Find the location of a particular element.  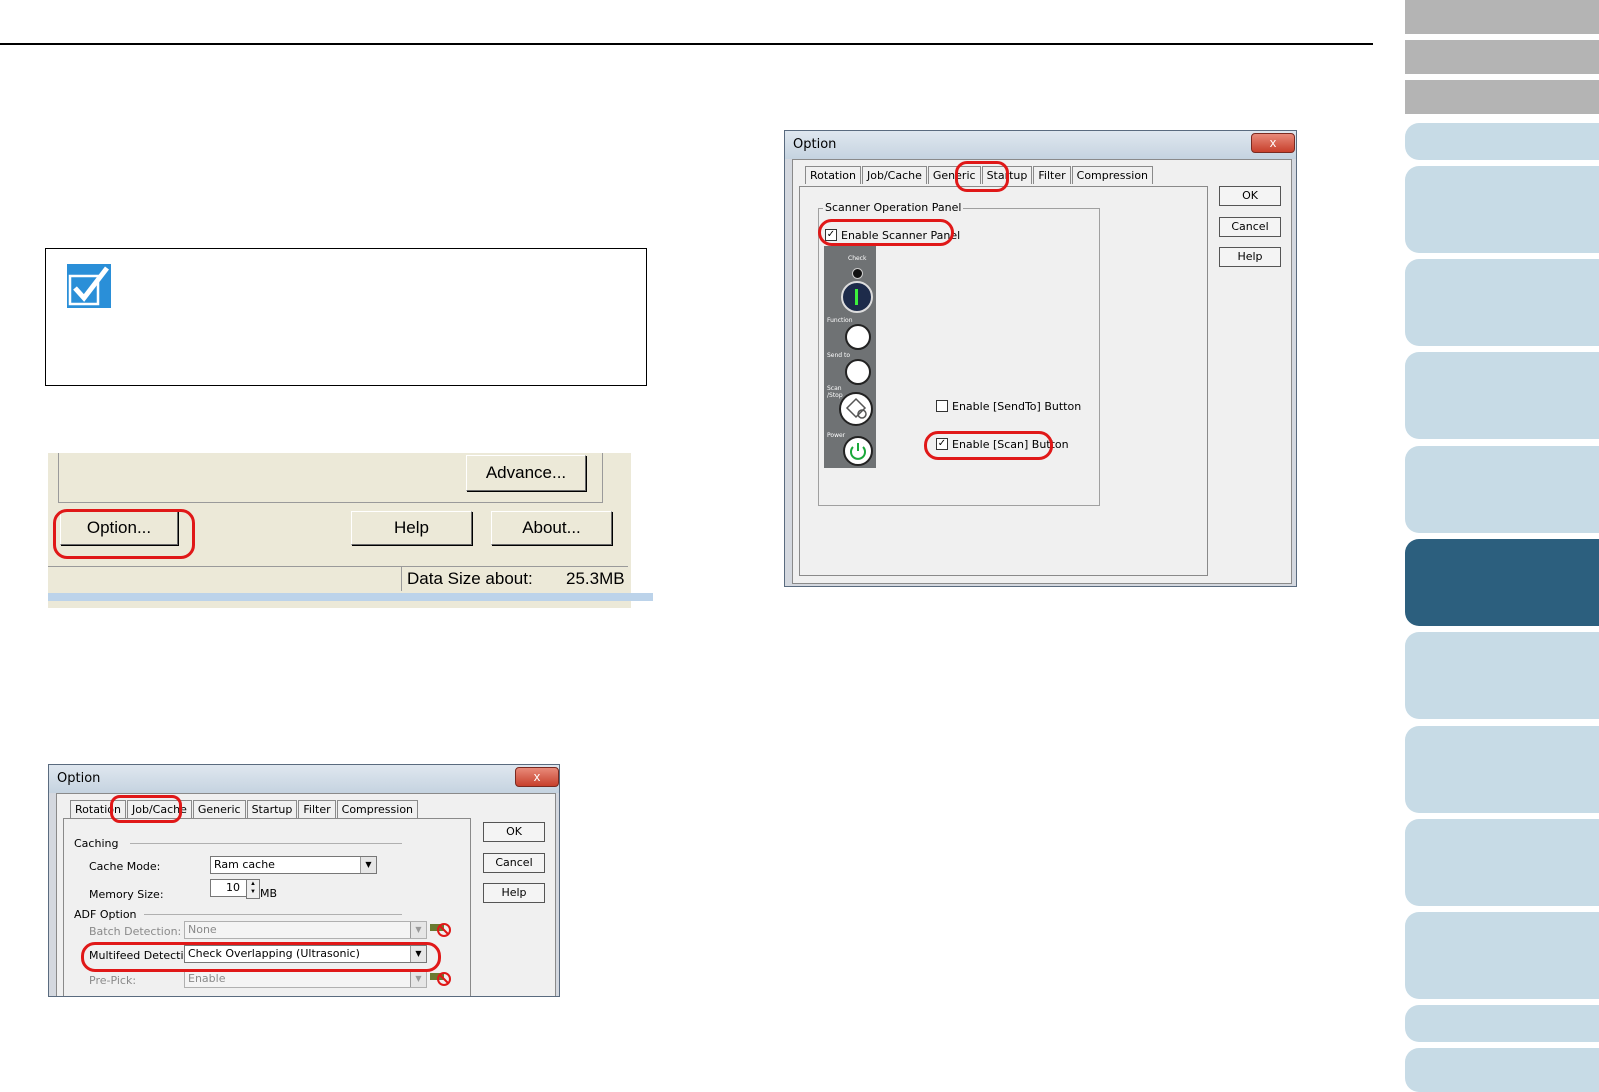

window-edge is located at coordinates (642, 530).